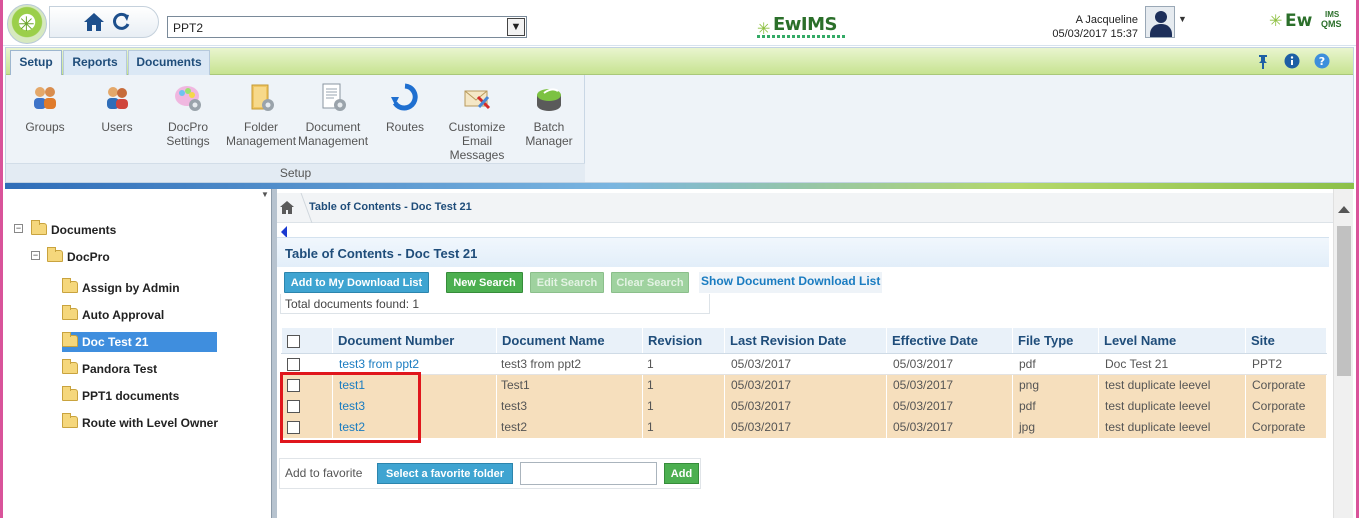  What do you see at coordinates (549, 115) in the screenshot?
I see `batch-manager-button: Batch Manager` at bounding box center [549, 115].